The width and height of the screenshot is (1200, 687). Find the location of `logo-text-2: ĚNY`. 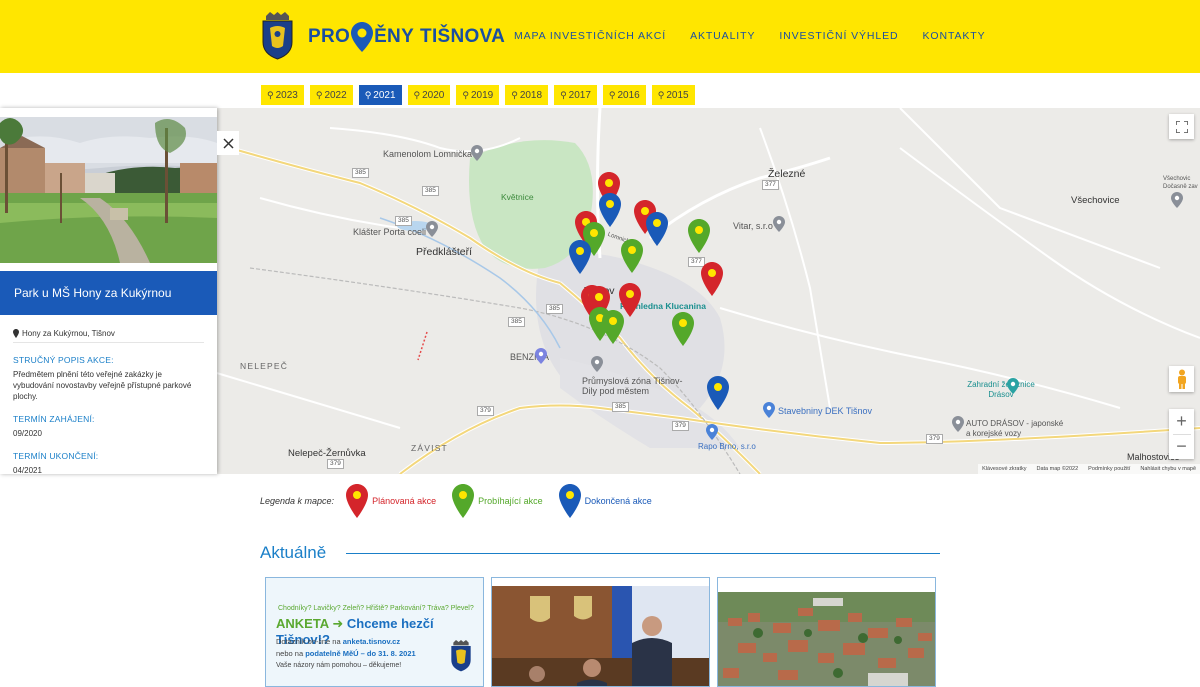

logo-text-2: ĚNY is located at coordinates (394, 36).